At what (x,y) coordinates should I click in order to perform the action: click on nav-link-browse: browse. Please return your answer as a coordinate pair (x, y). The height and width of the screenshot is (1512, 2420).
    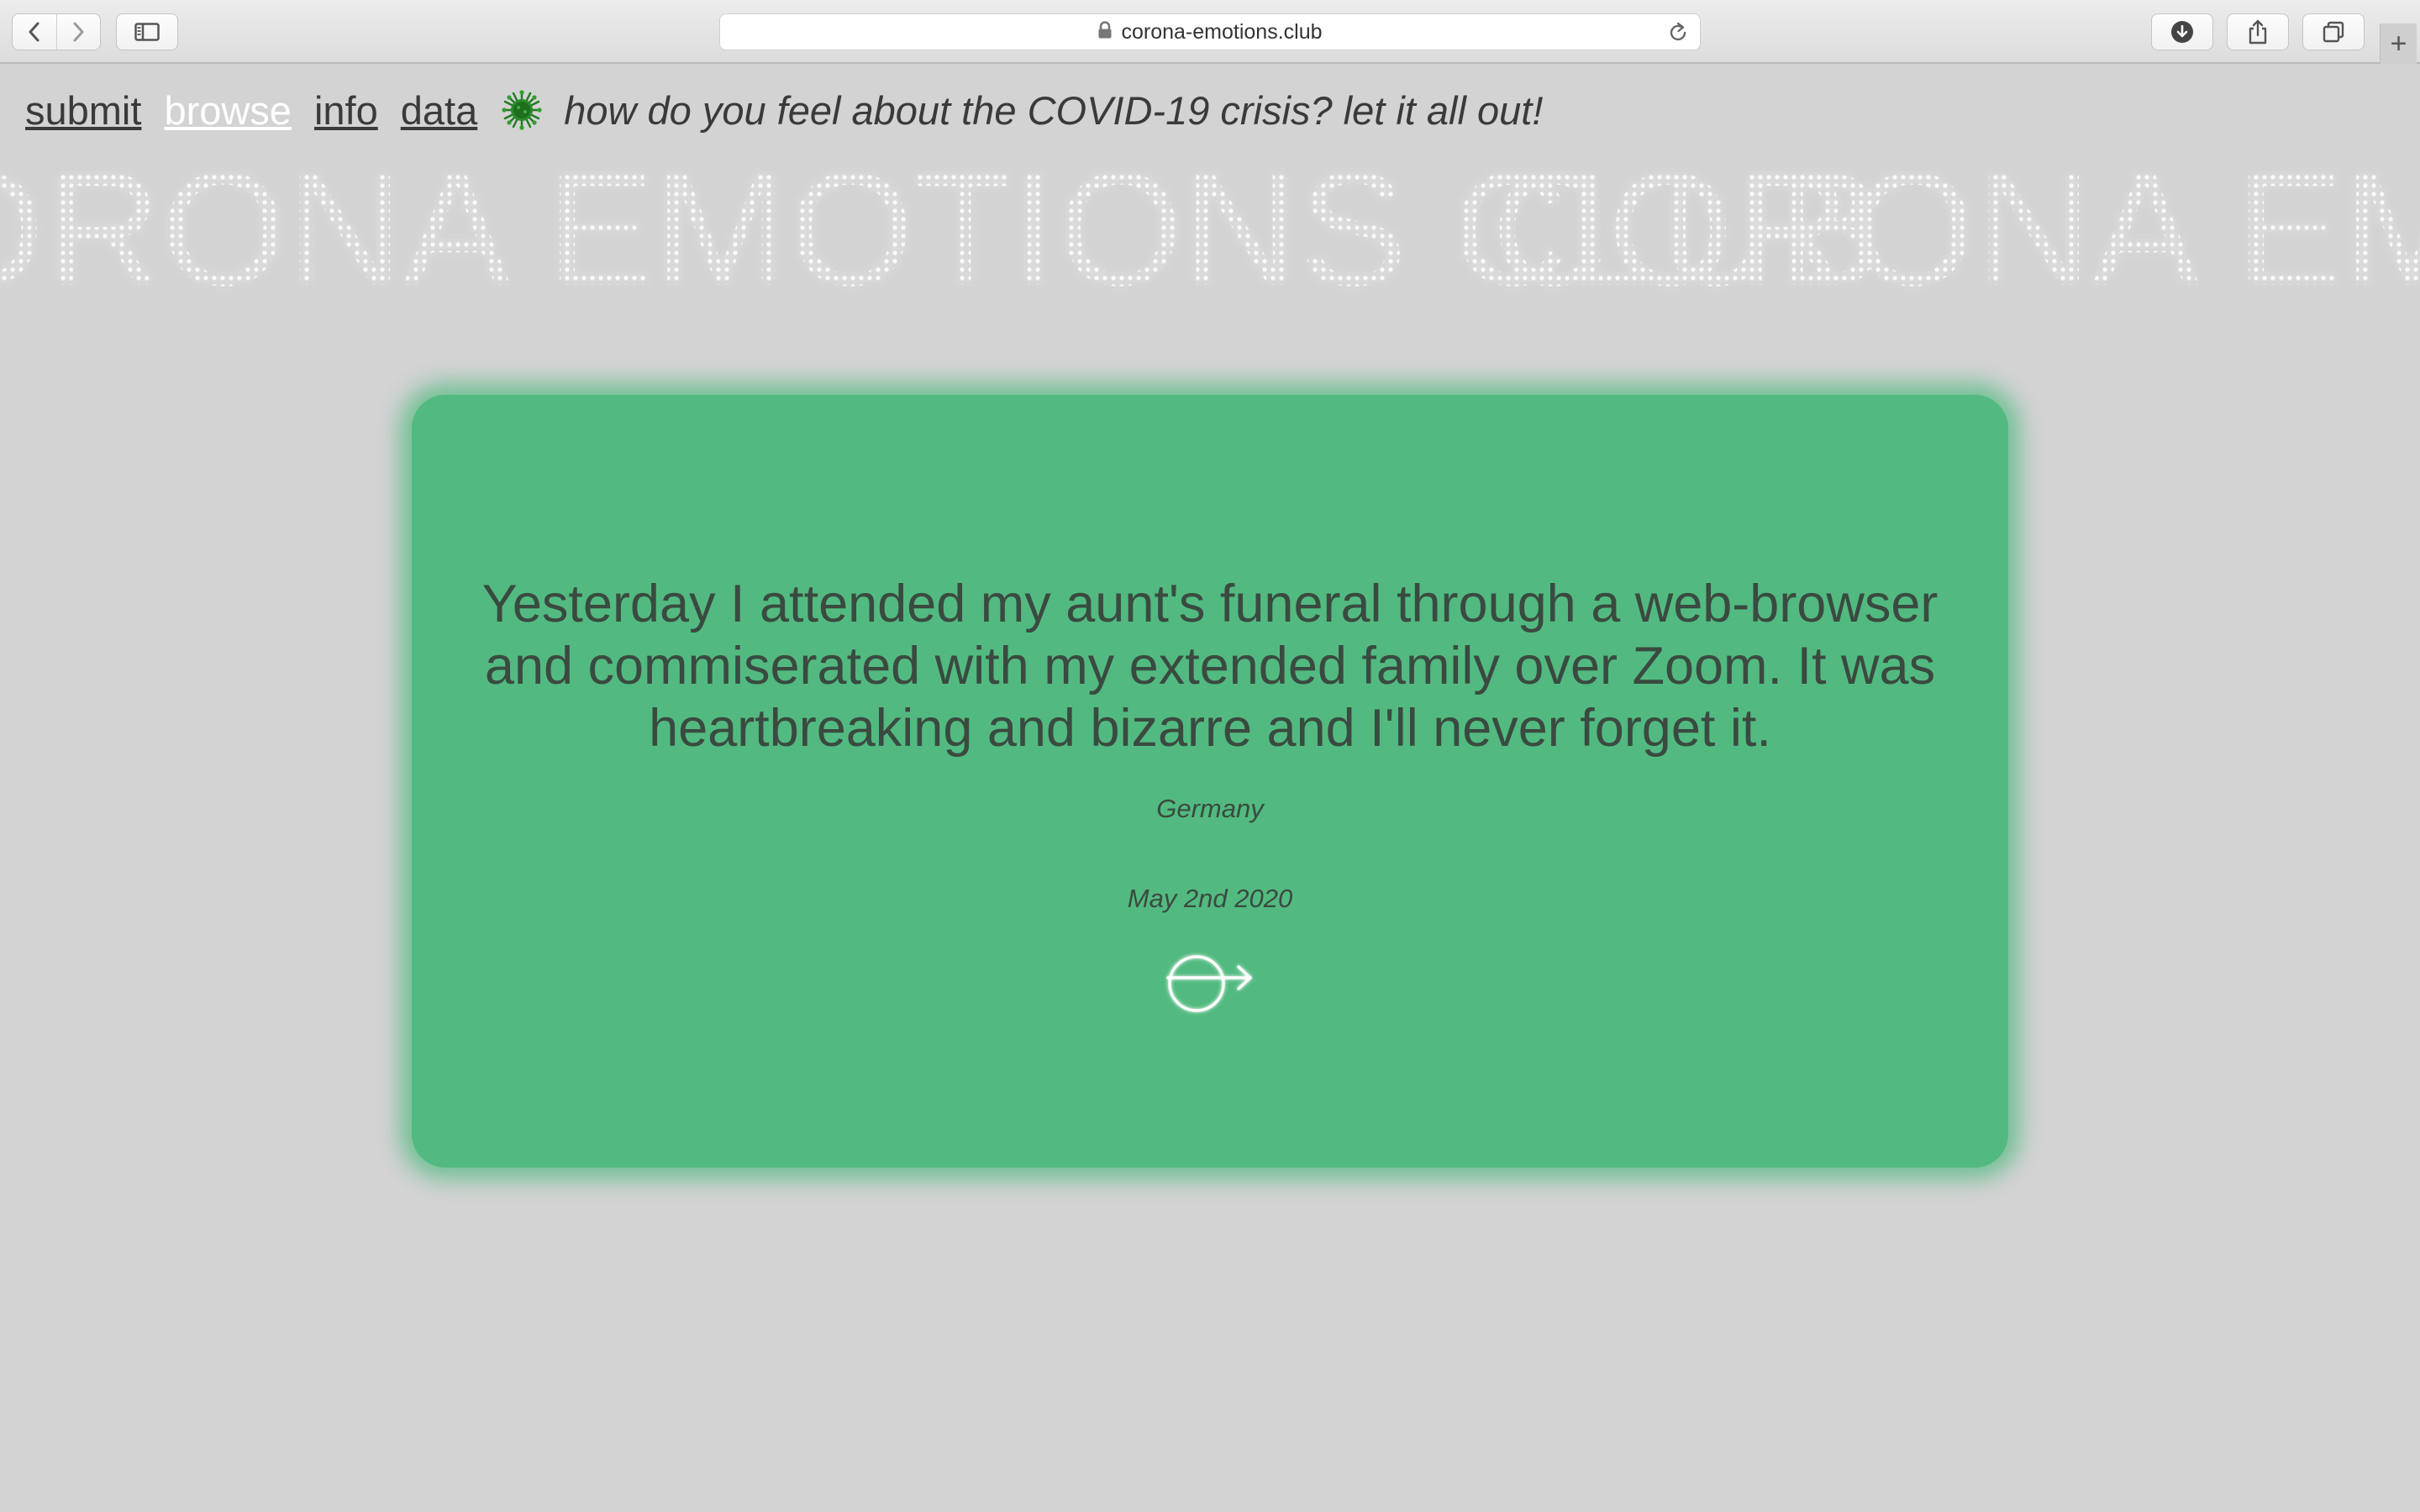
    Looking at the image, I should click on (228, 110).